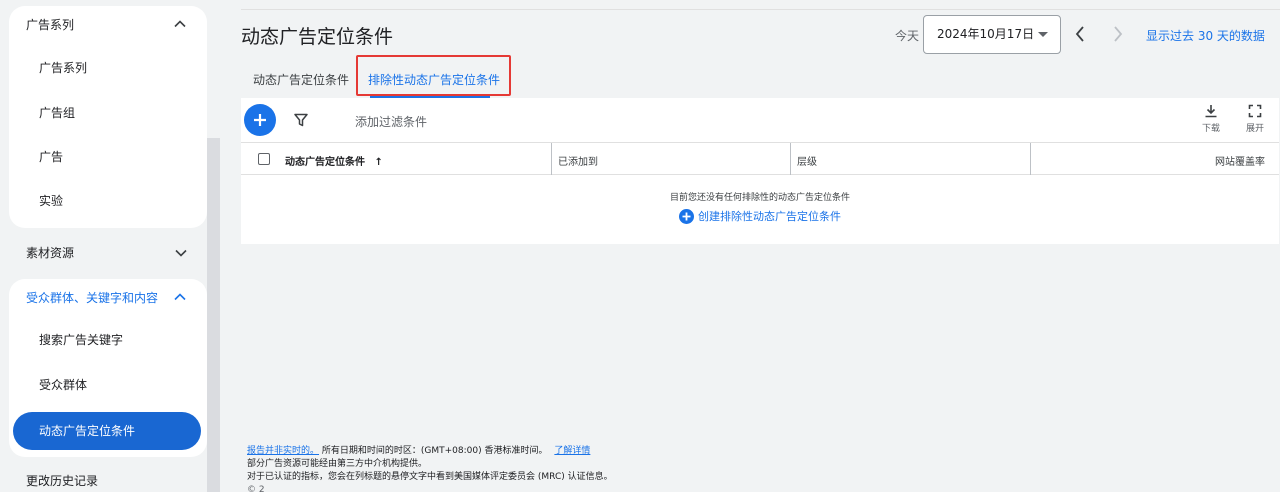 The height and width of the screenshot is (492, 1280). I want to click on sidebar-item-audiences: 受众群体, so click(63, 385).